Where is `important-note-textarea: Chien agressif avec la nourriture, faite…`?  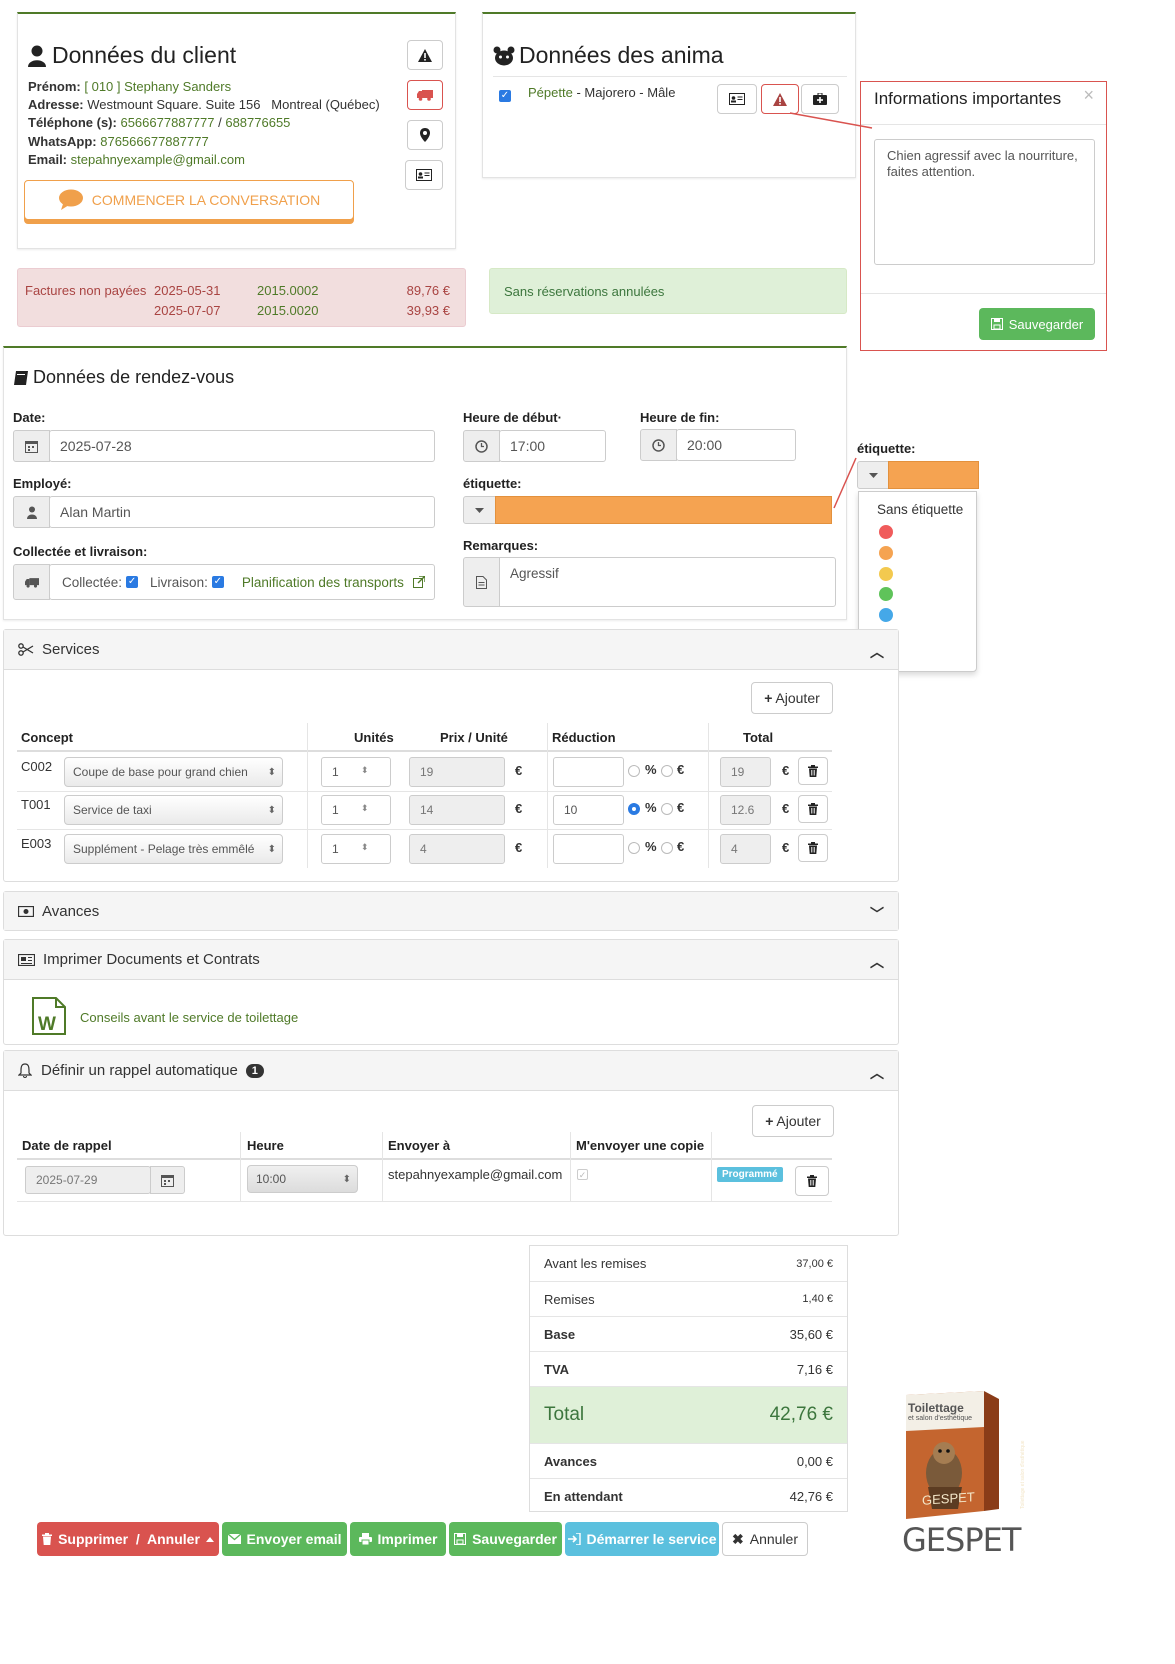
important-note-textarea: Chien agressif avec la nourriture, faite… is located at coordinates (984, 202).